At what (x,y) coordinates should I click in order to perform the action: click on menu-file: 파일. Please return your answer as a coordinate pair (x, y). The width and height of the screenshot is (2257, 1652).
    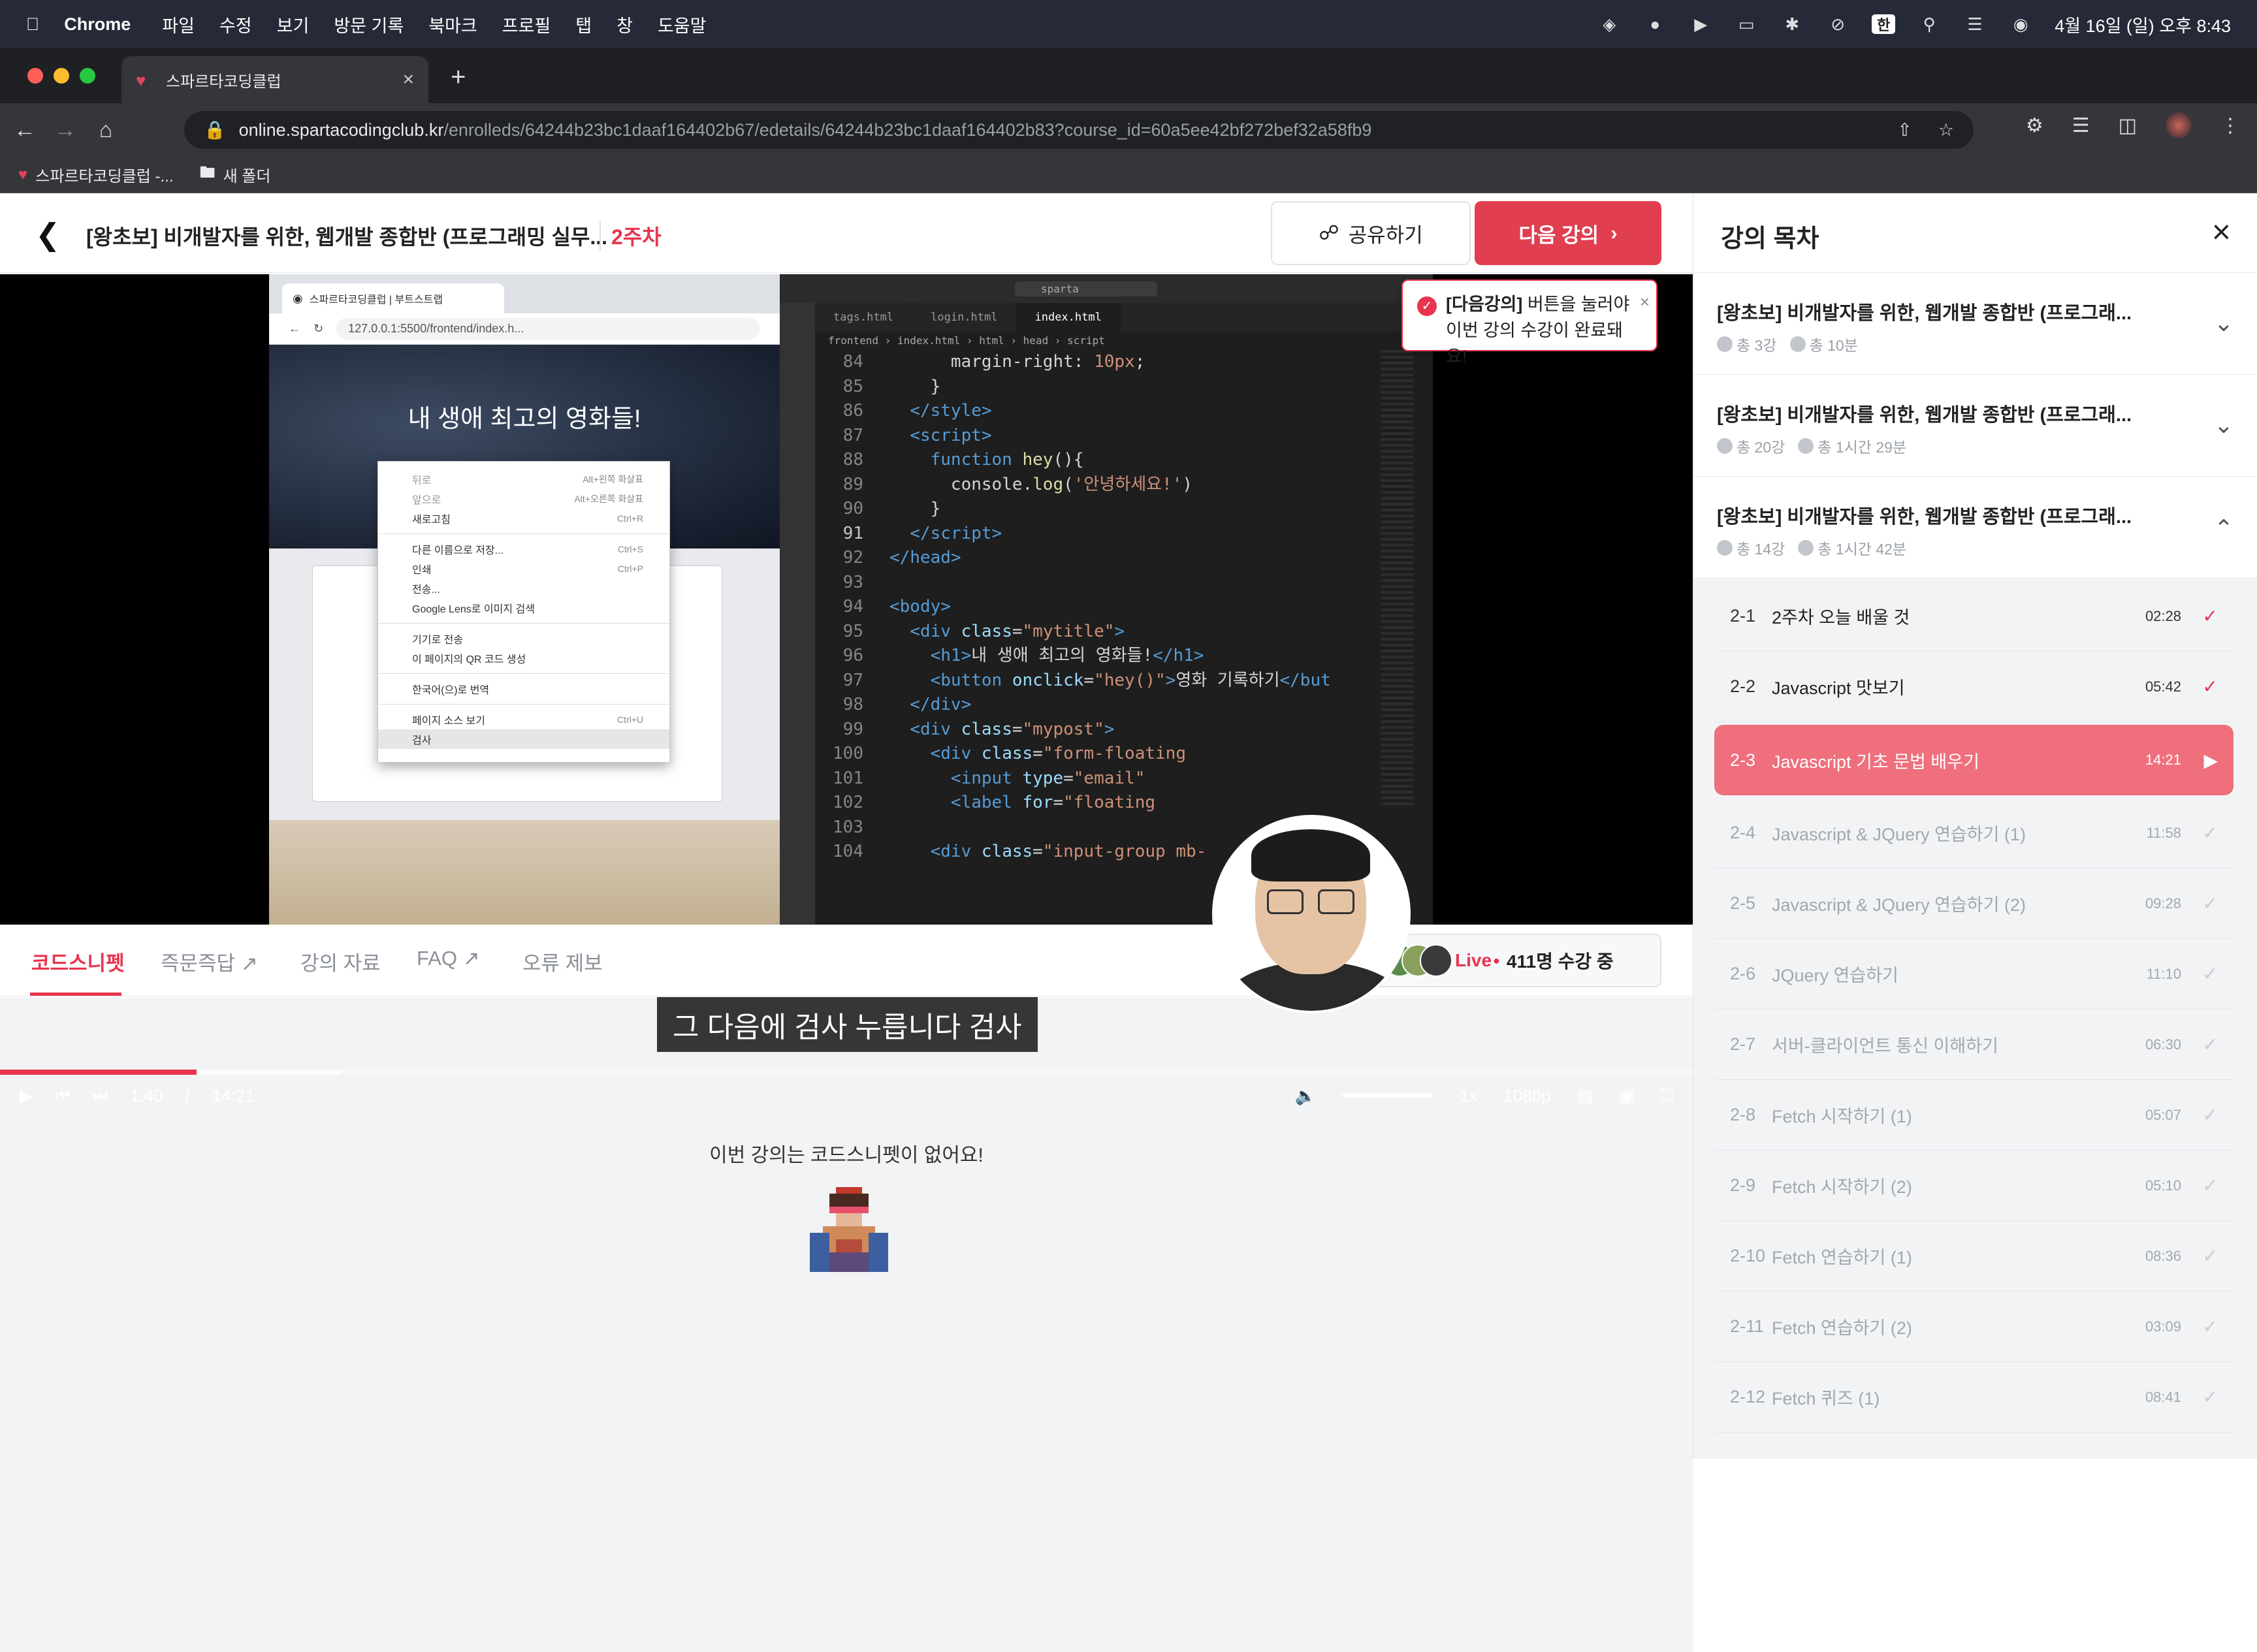
    Looking at the image, I should click on (179, 24).